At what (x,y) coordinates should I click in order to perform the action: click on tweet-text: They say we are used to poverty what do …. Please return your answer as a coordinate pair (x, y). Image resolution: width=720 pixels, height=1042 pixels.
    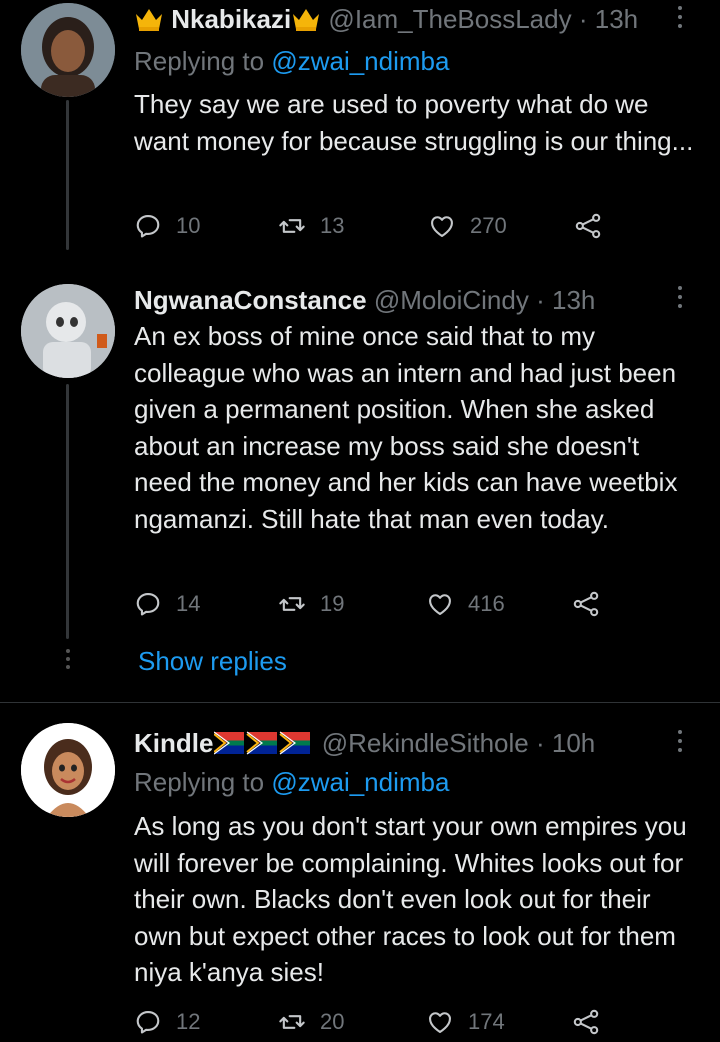
    Looking at the image, I should click on (414, 122).